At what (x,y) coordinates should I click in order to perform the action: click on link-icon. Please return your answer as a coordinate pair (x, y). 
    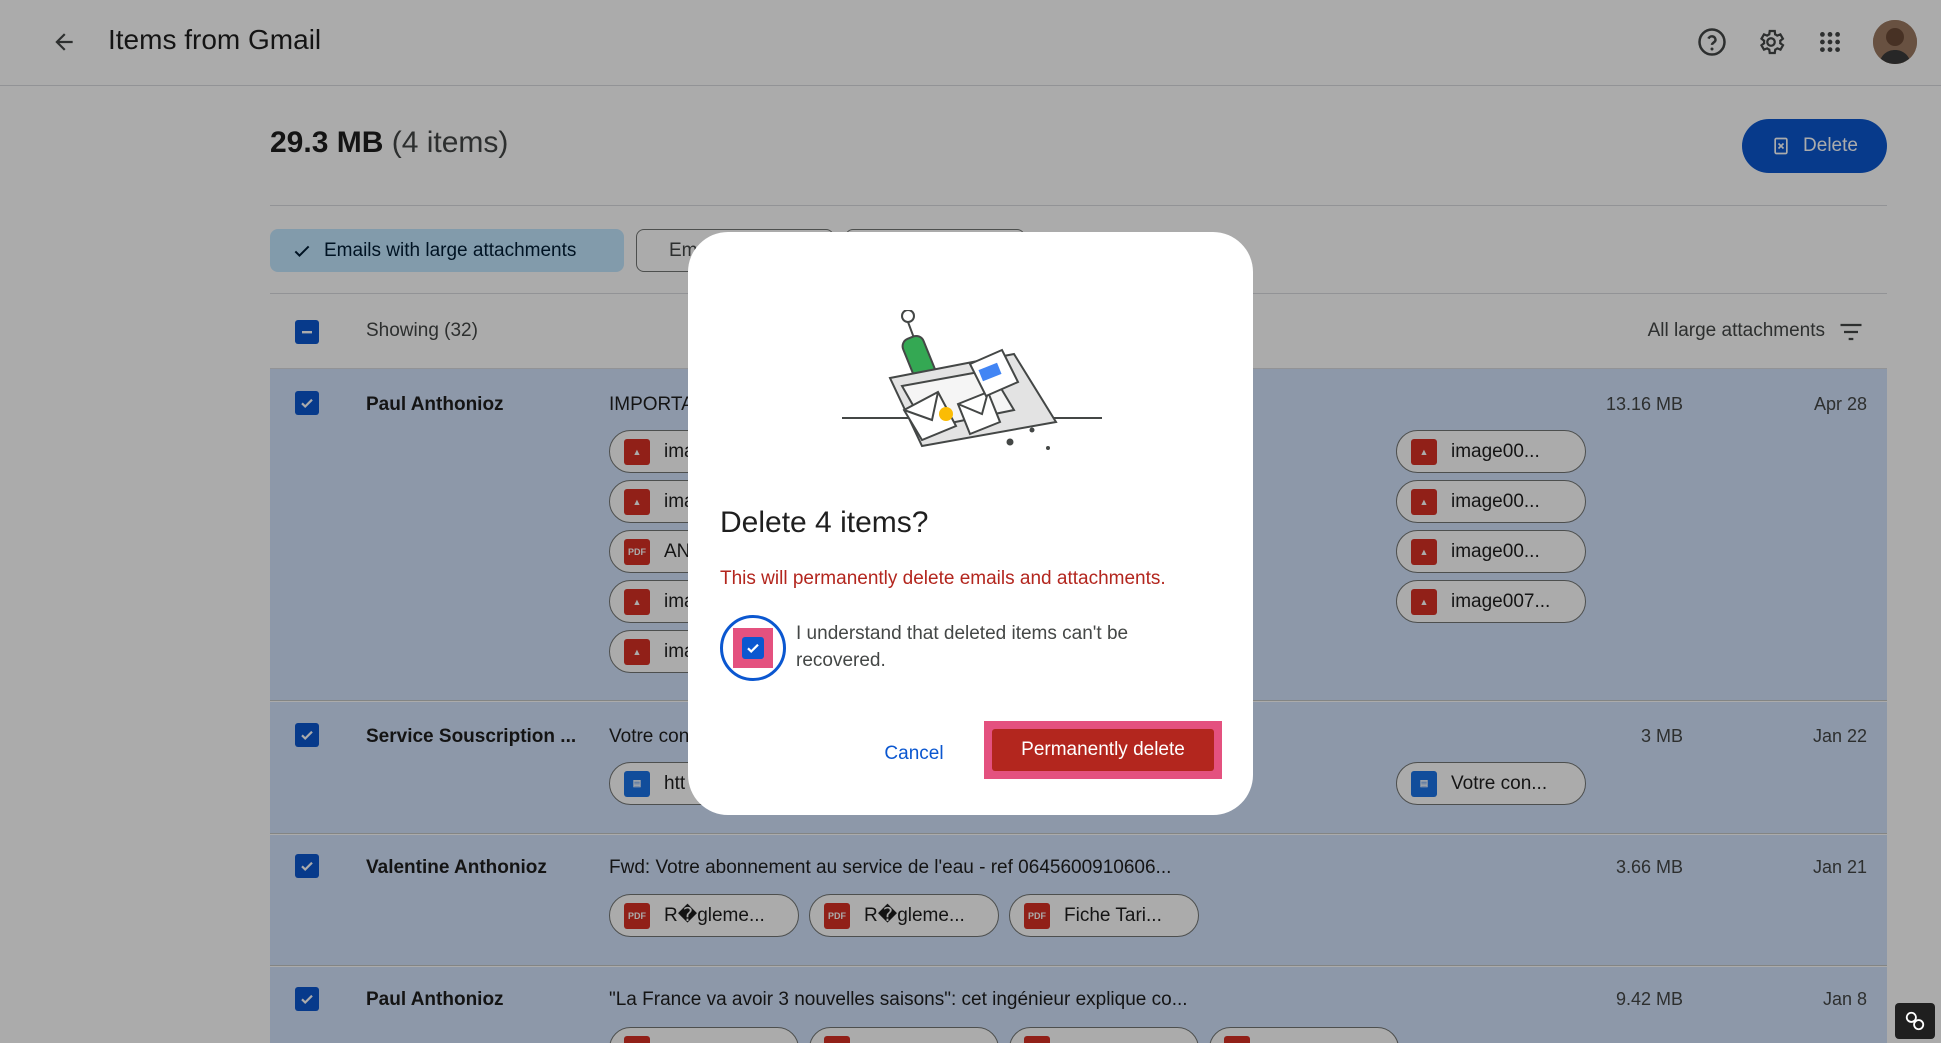
    Looking at the image, I should click on (1915, 1021).